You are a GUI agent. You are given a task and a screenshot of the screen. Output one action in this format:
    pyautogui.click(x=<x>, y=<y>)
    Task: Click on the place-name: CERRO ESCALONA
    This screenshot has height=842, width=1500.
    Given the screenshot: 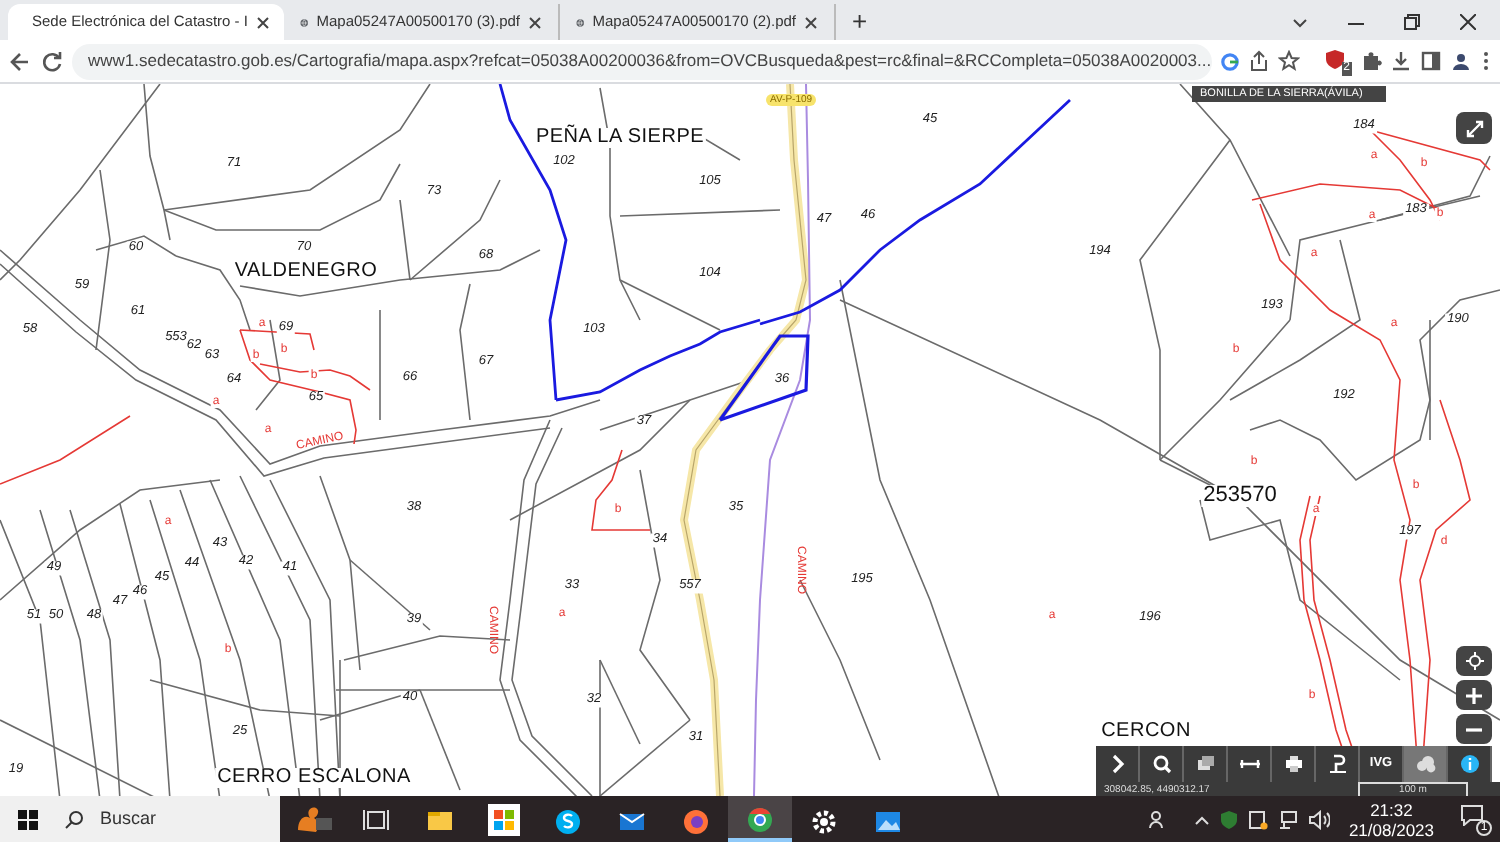 What is the action you would take?
    pyautogui.click(x=314, y=778)
    